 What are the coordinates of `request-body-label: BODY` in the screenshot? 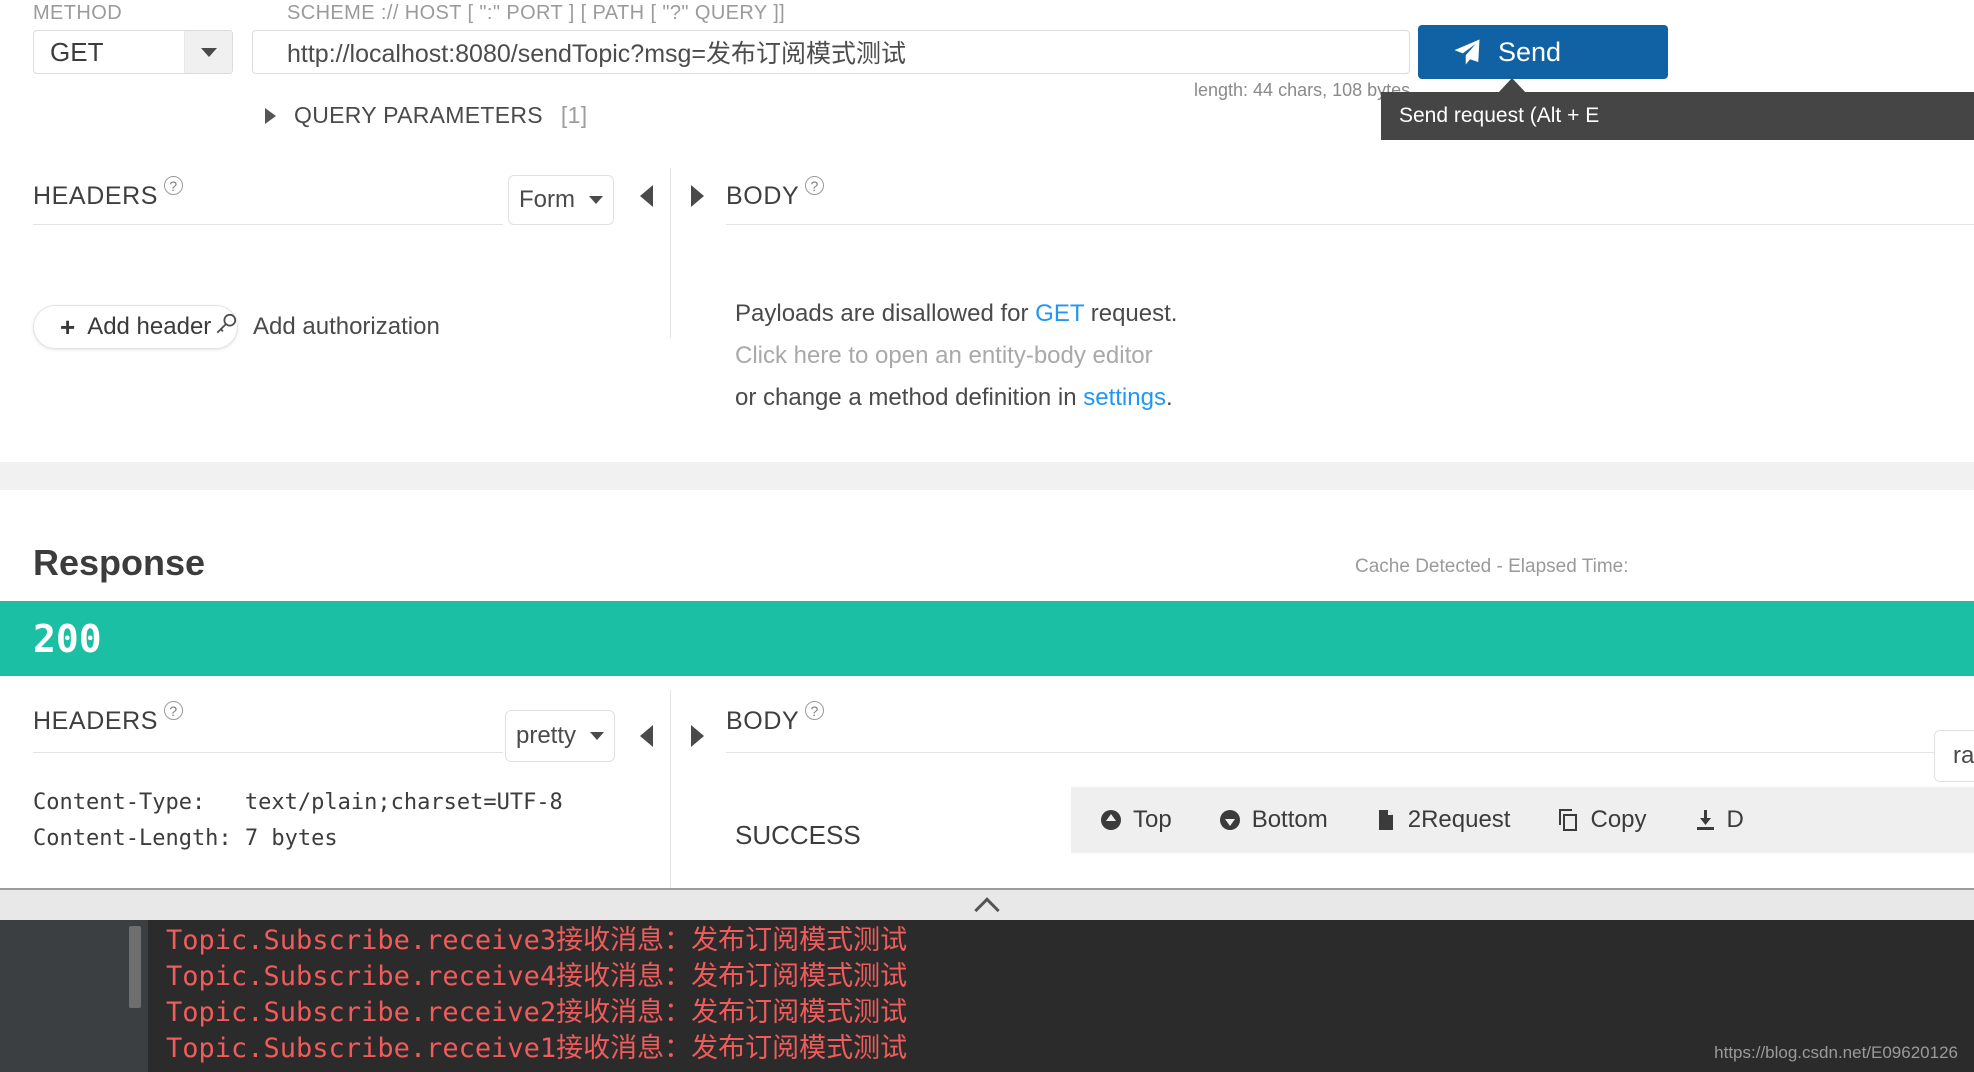 It's located at (763, 196).